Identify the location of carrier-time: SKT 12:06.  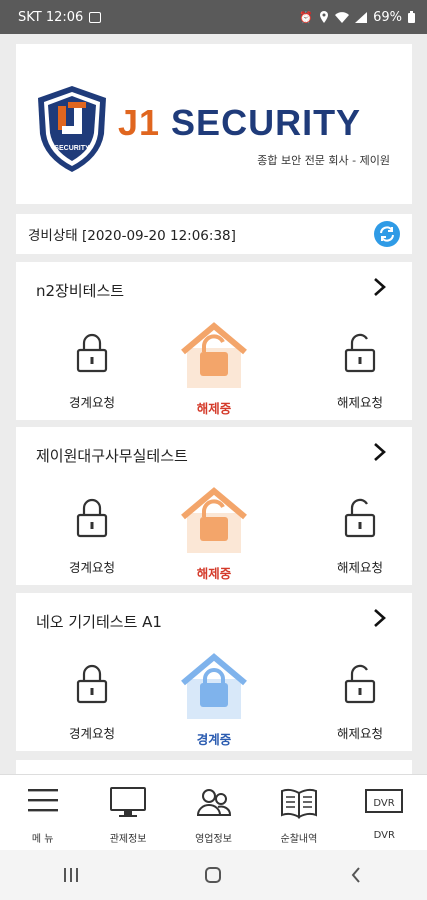
(51, 17).